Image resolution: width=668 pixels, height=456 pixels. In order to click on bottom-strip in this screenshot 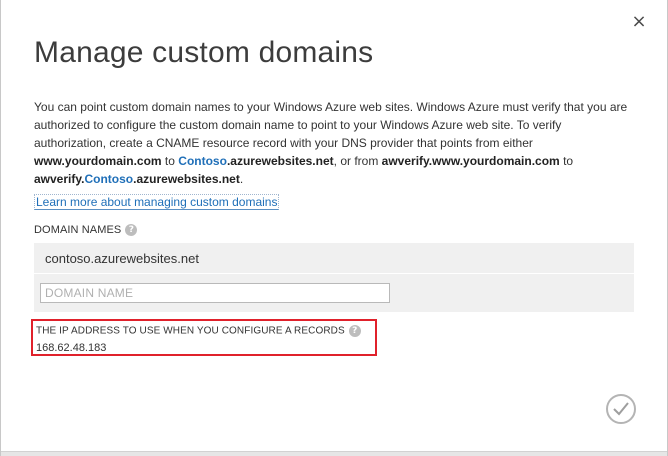, I will do `click(334, 453)`.